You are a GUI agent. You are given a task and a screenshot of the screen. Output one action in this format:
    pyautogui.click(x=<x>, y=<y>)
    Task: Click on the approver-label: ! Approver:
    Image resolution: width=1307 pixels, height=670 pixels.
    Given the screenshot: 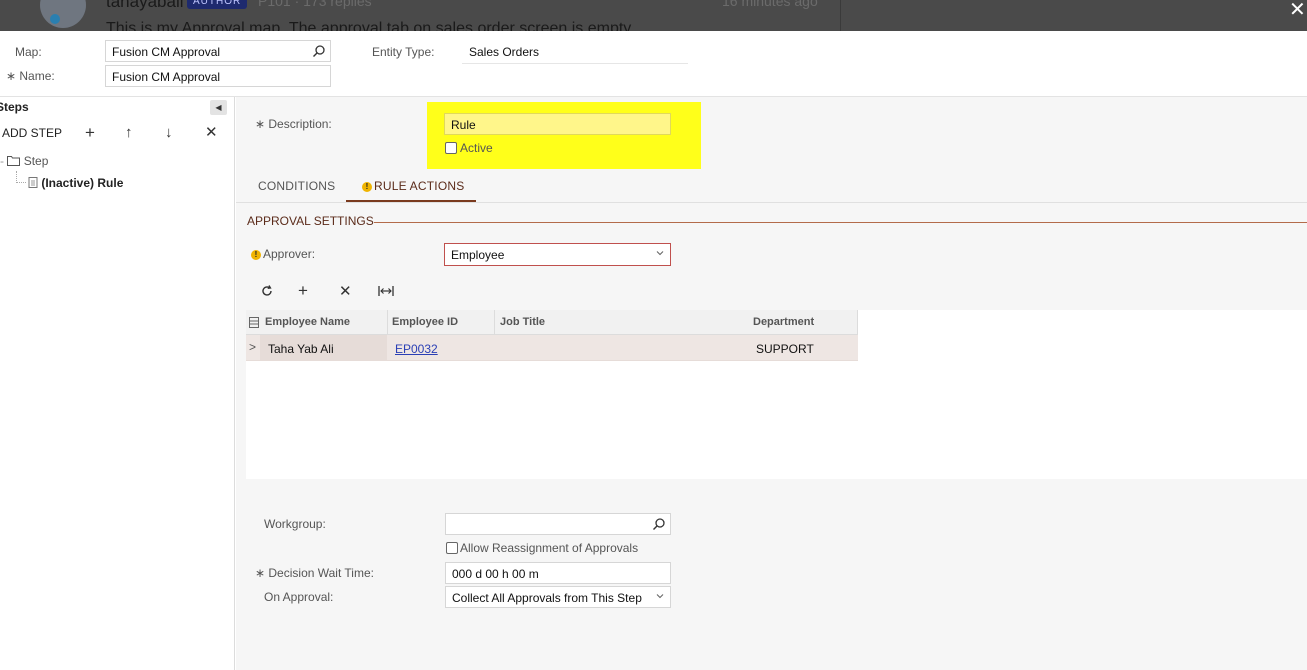 What is the action you would take?
    pyautogui.click(x=283, y=254)
    